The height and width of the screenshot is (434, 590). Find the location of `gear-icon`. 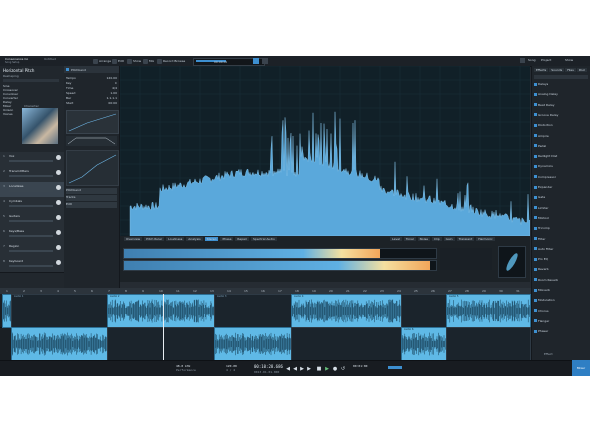

gear-icon is located at coordinates (522, 60).